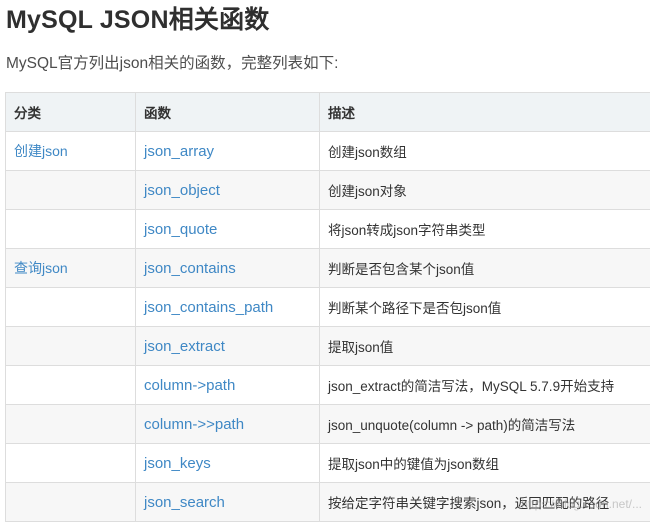  Describe the element at coordinates (227, 190) in the screenshot. I see `function-link: json_object` at that location.